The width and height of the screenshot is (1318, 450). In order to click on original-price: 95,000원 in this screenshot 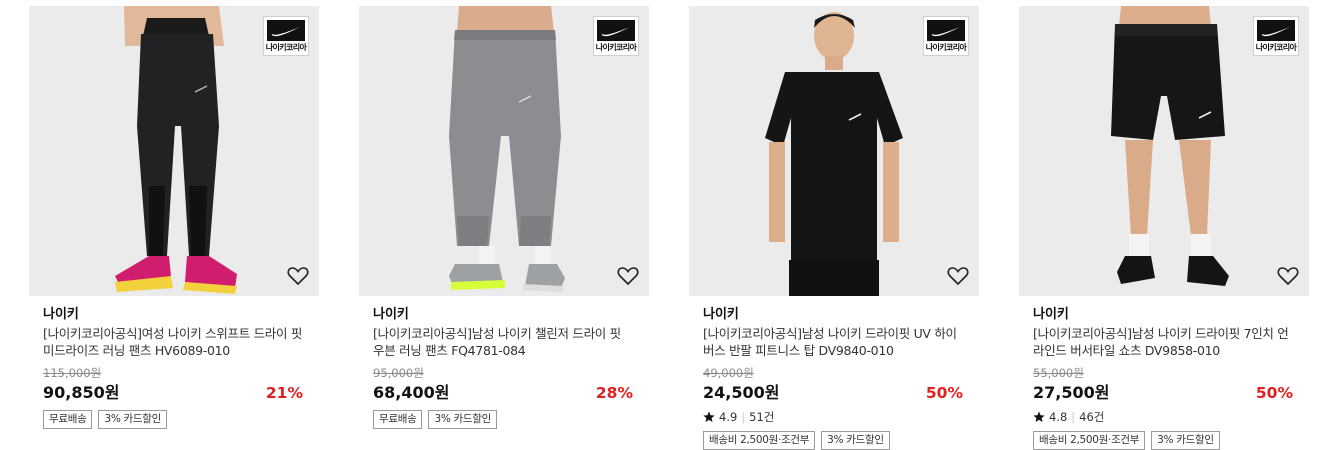, I will do `click(398, 373)`.